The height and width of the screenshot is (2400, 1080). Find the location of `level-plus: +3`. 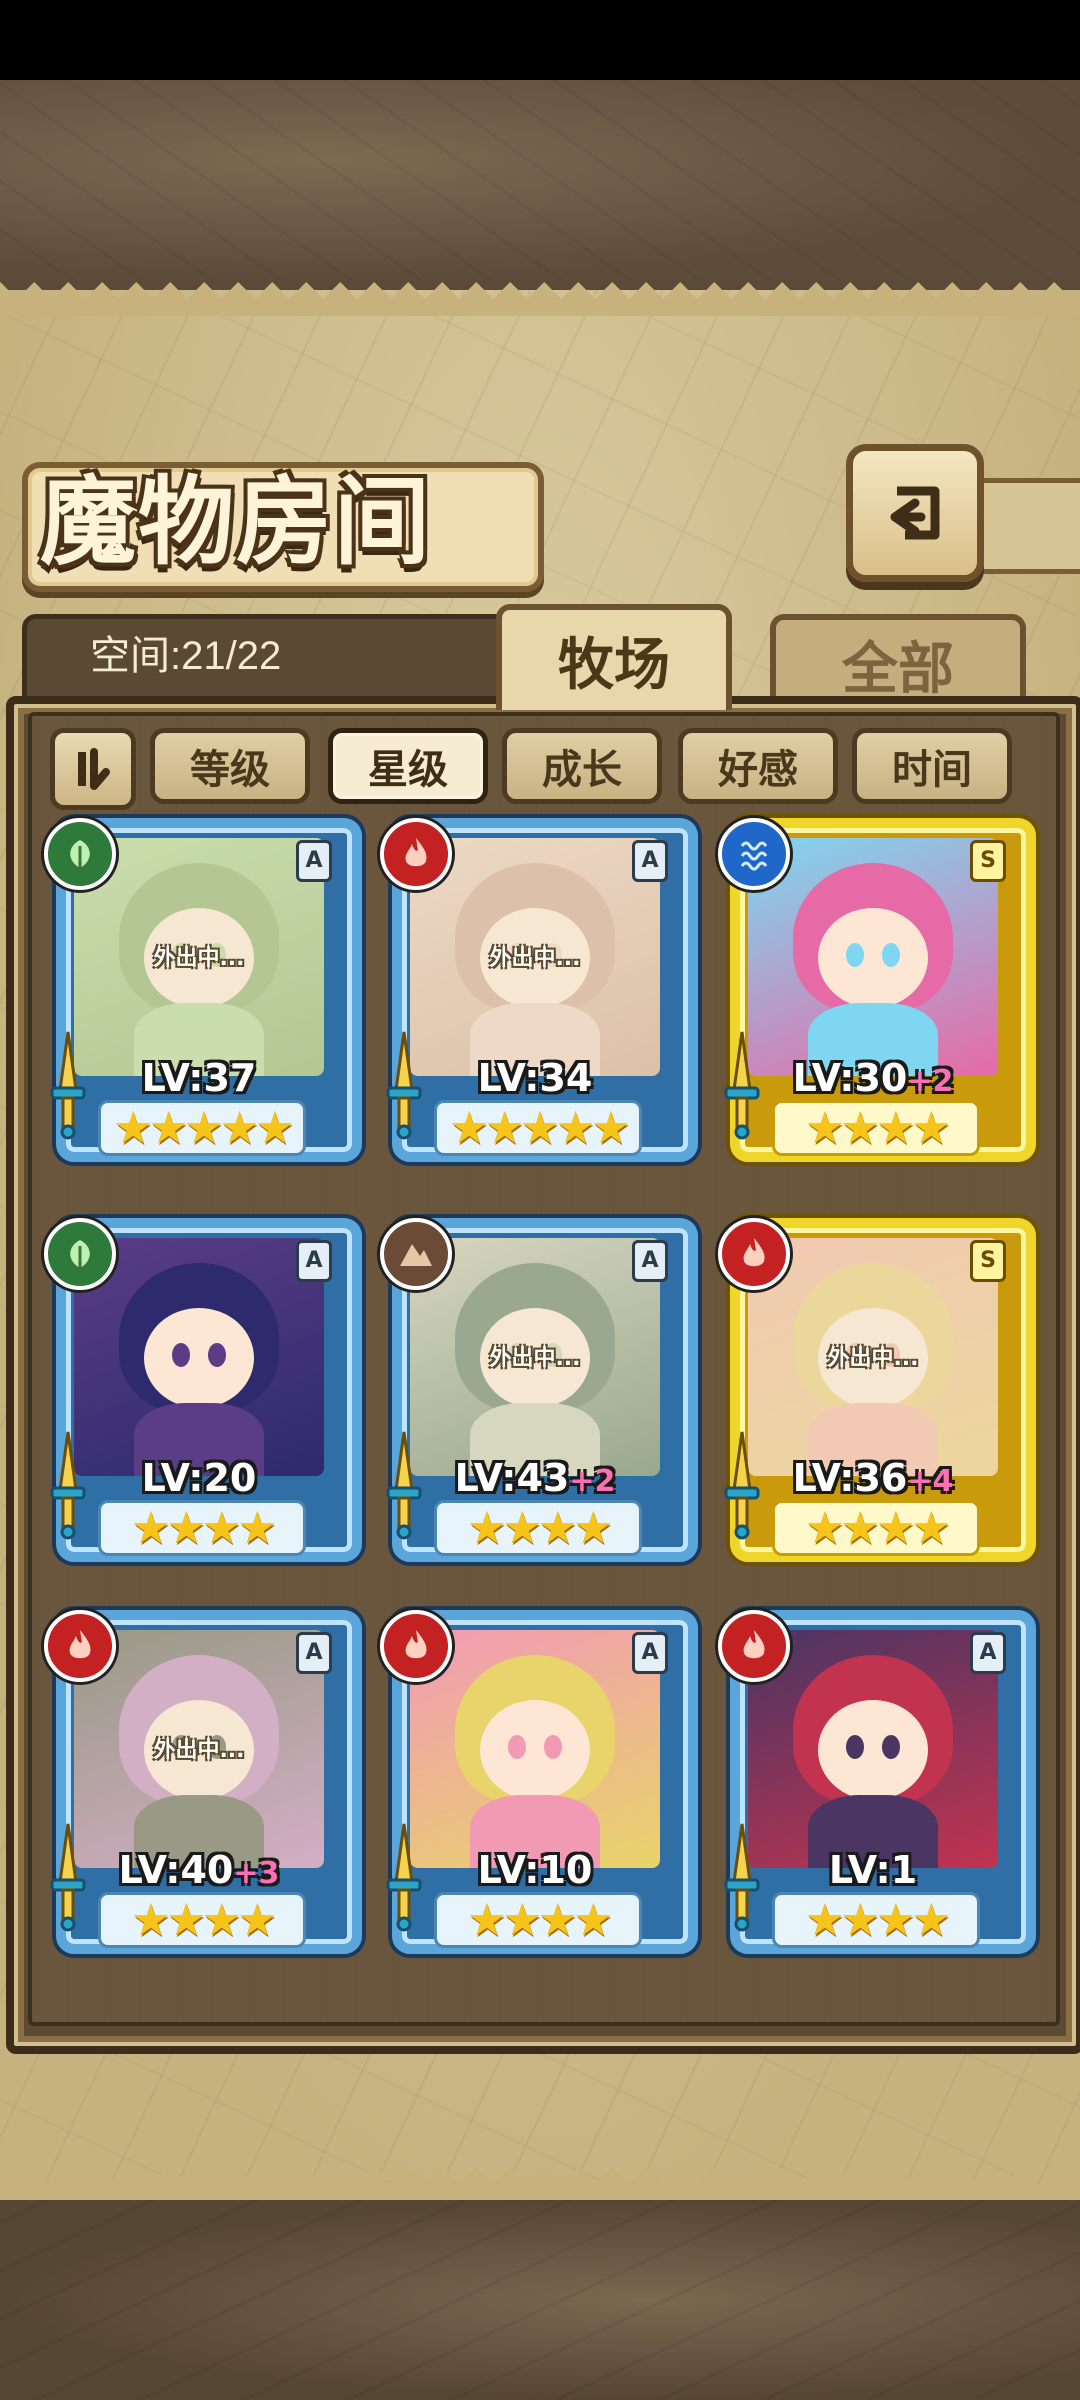

level-plus: +3 is located at coordinates (256, 1873).